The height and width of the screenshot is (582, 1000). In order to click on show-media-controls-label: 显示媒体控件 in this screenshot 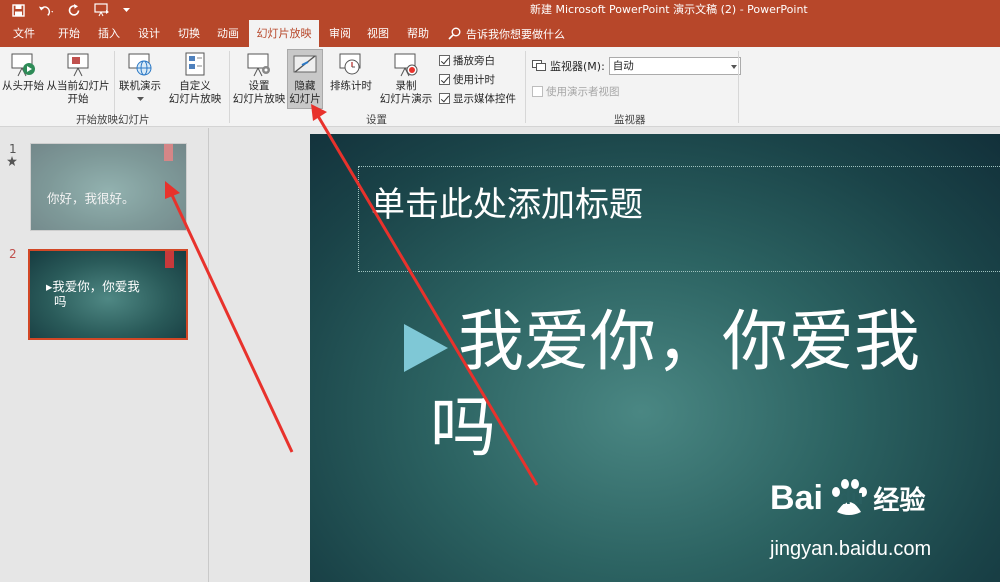, I will do `click(484, 99)`.